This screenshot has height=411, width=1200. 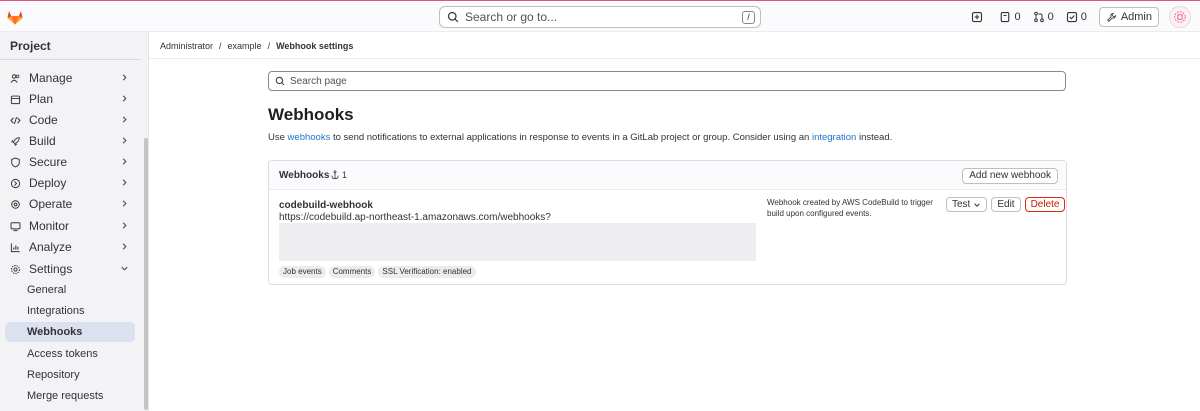 What do you see at coordinates (1005, 17) in the screenshot?
I see `issues-icon` at bounding box center [1005, 17].